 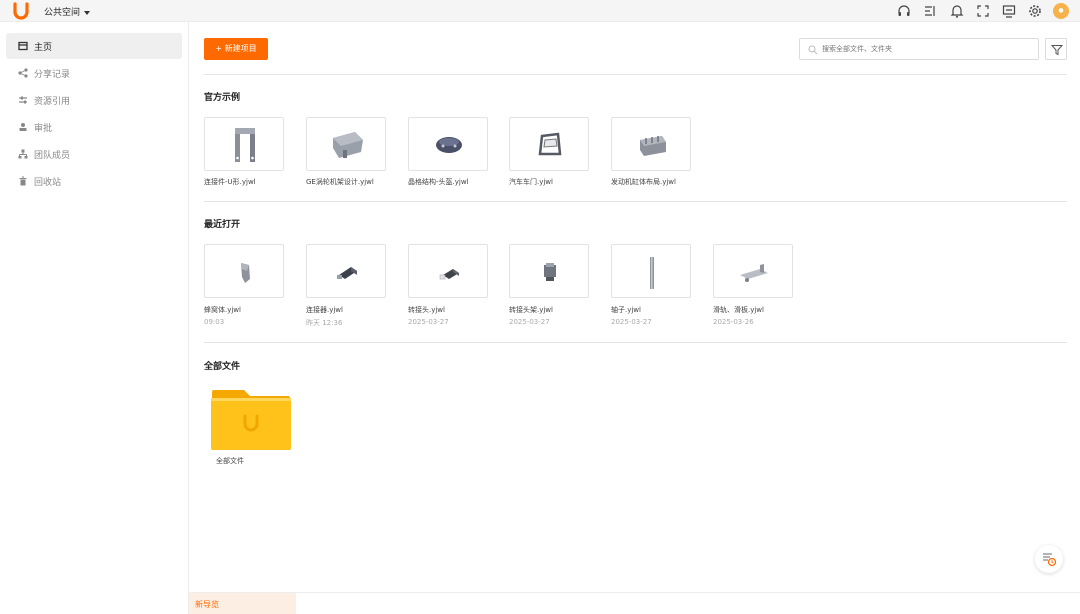 I want to click on section-title-all: 全部文件, so click(x=222, y=367).